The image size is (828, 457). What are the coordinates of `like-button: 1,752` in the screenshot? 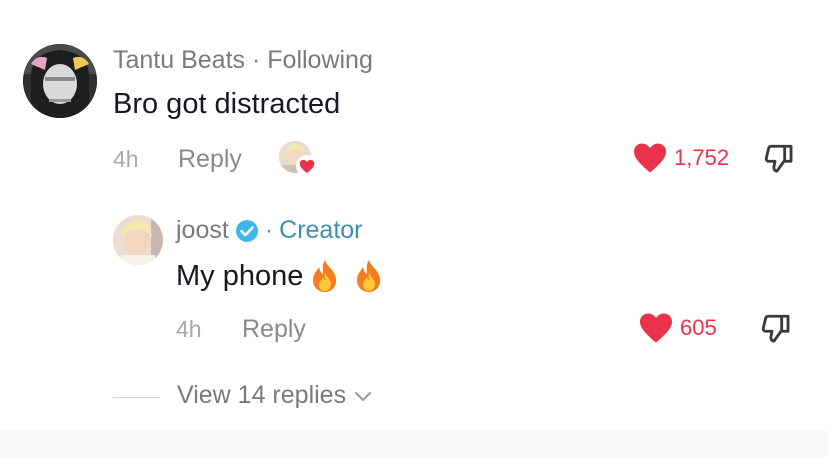 It's located at (680, 158).